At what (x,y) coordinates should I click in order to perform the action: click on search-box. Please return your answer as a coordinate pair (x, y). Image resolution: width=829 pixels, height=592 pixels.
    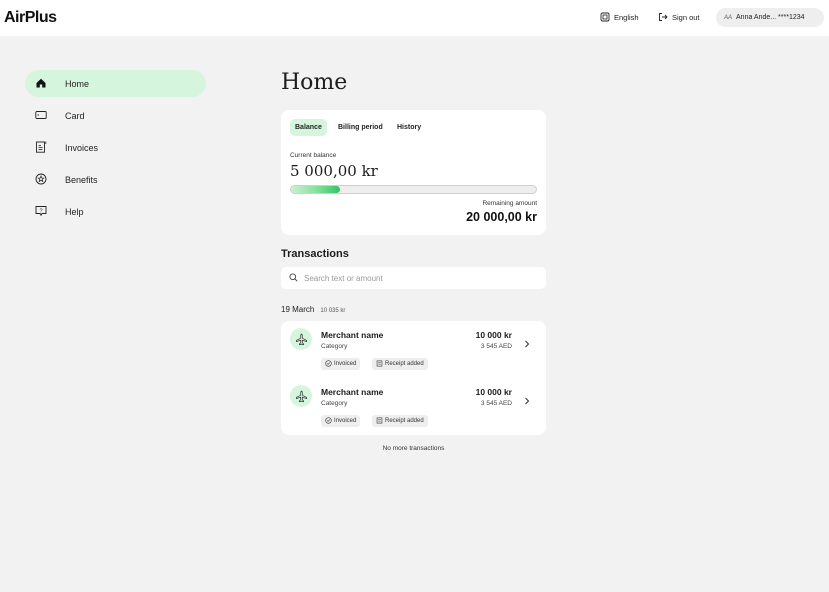
    Looking at the image, I should click on (413, 278).